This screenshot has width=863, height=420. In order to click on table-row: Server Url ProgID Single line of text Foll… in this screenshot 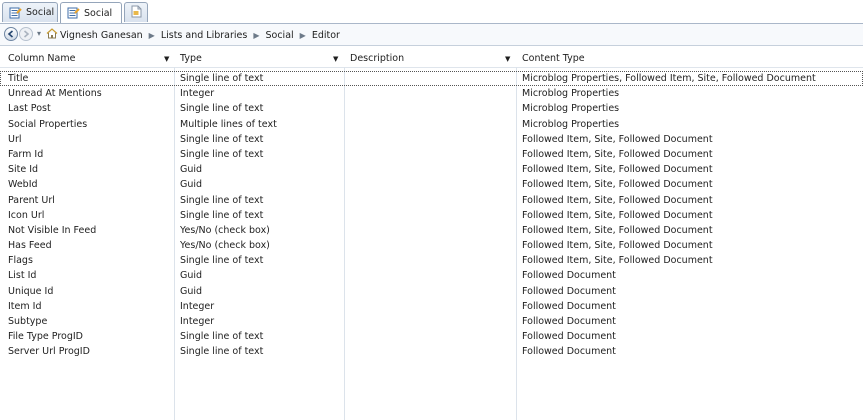, I will do `click(431, 351)`.